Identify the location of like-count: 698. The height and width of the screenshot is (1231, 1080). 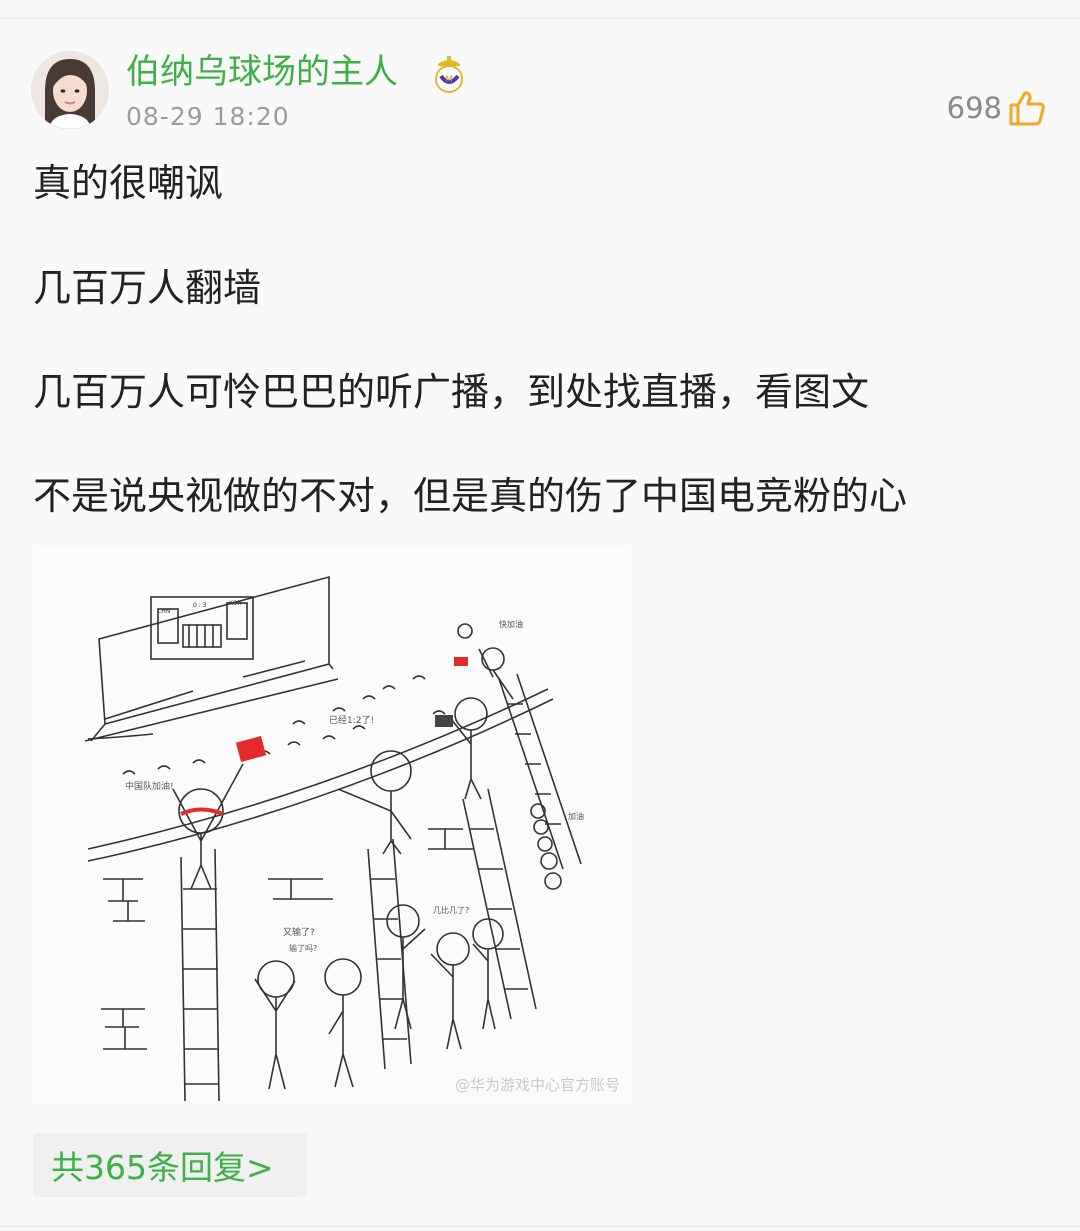
(974, 108).